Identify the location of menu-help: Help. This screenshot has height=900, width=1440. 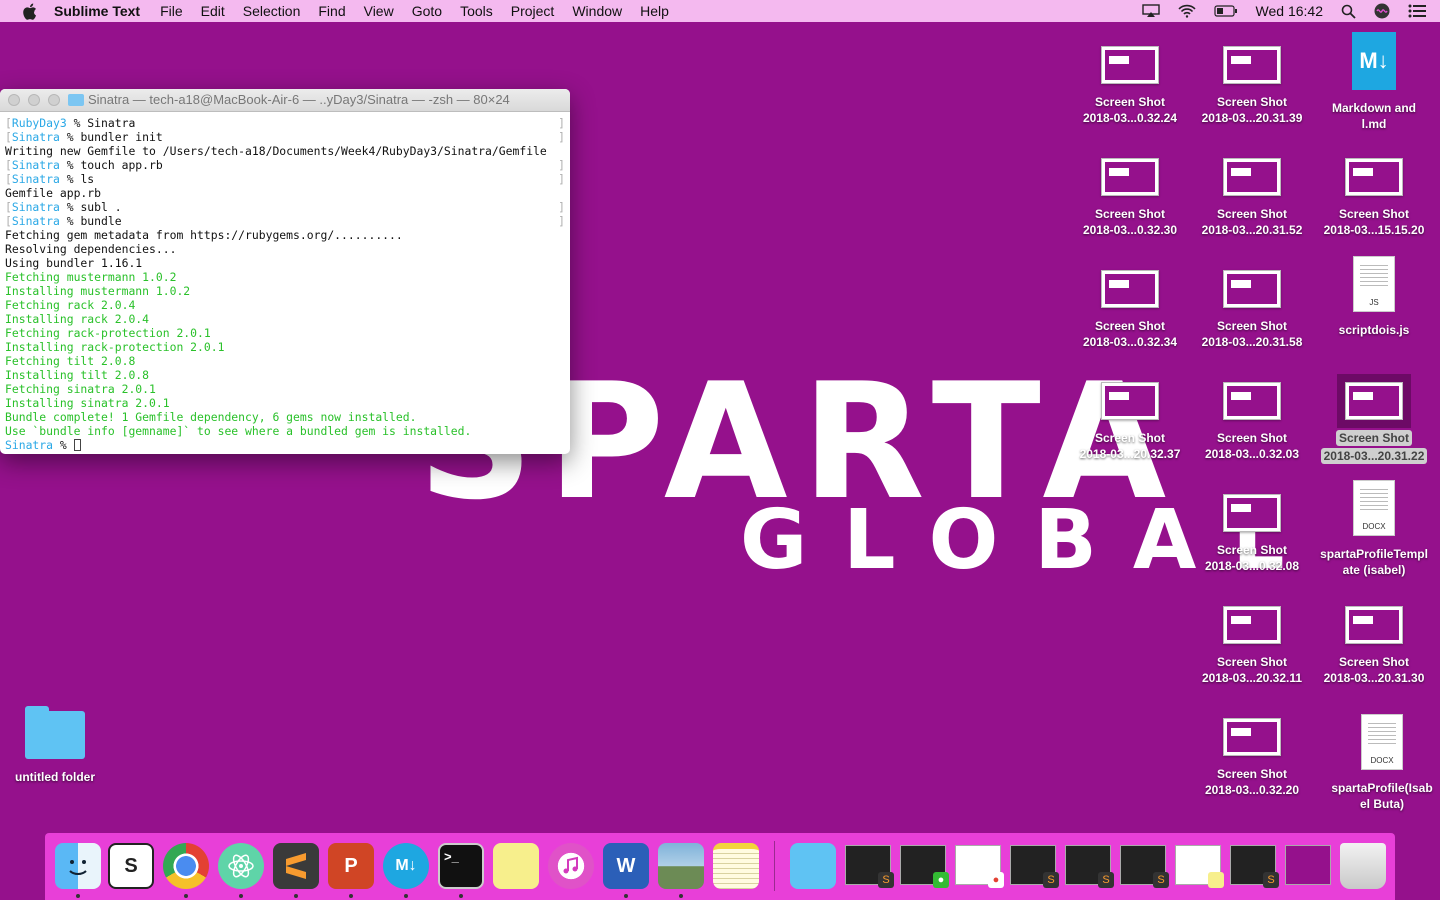
(654, 11).